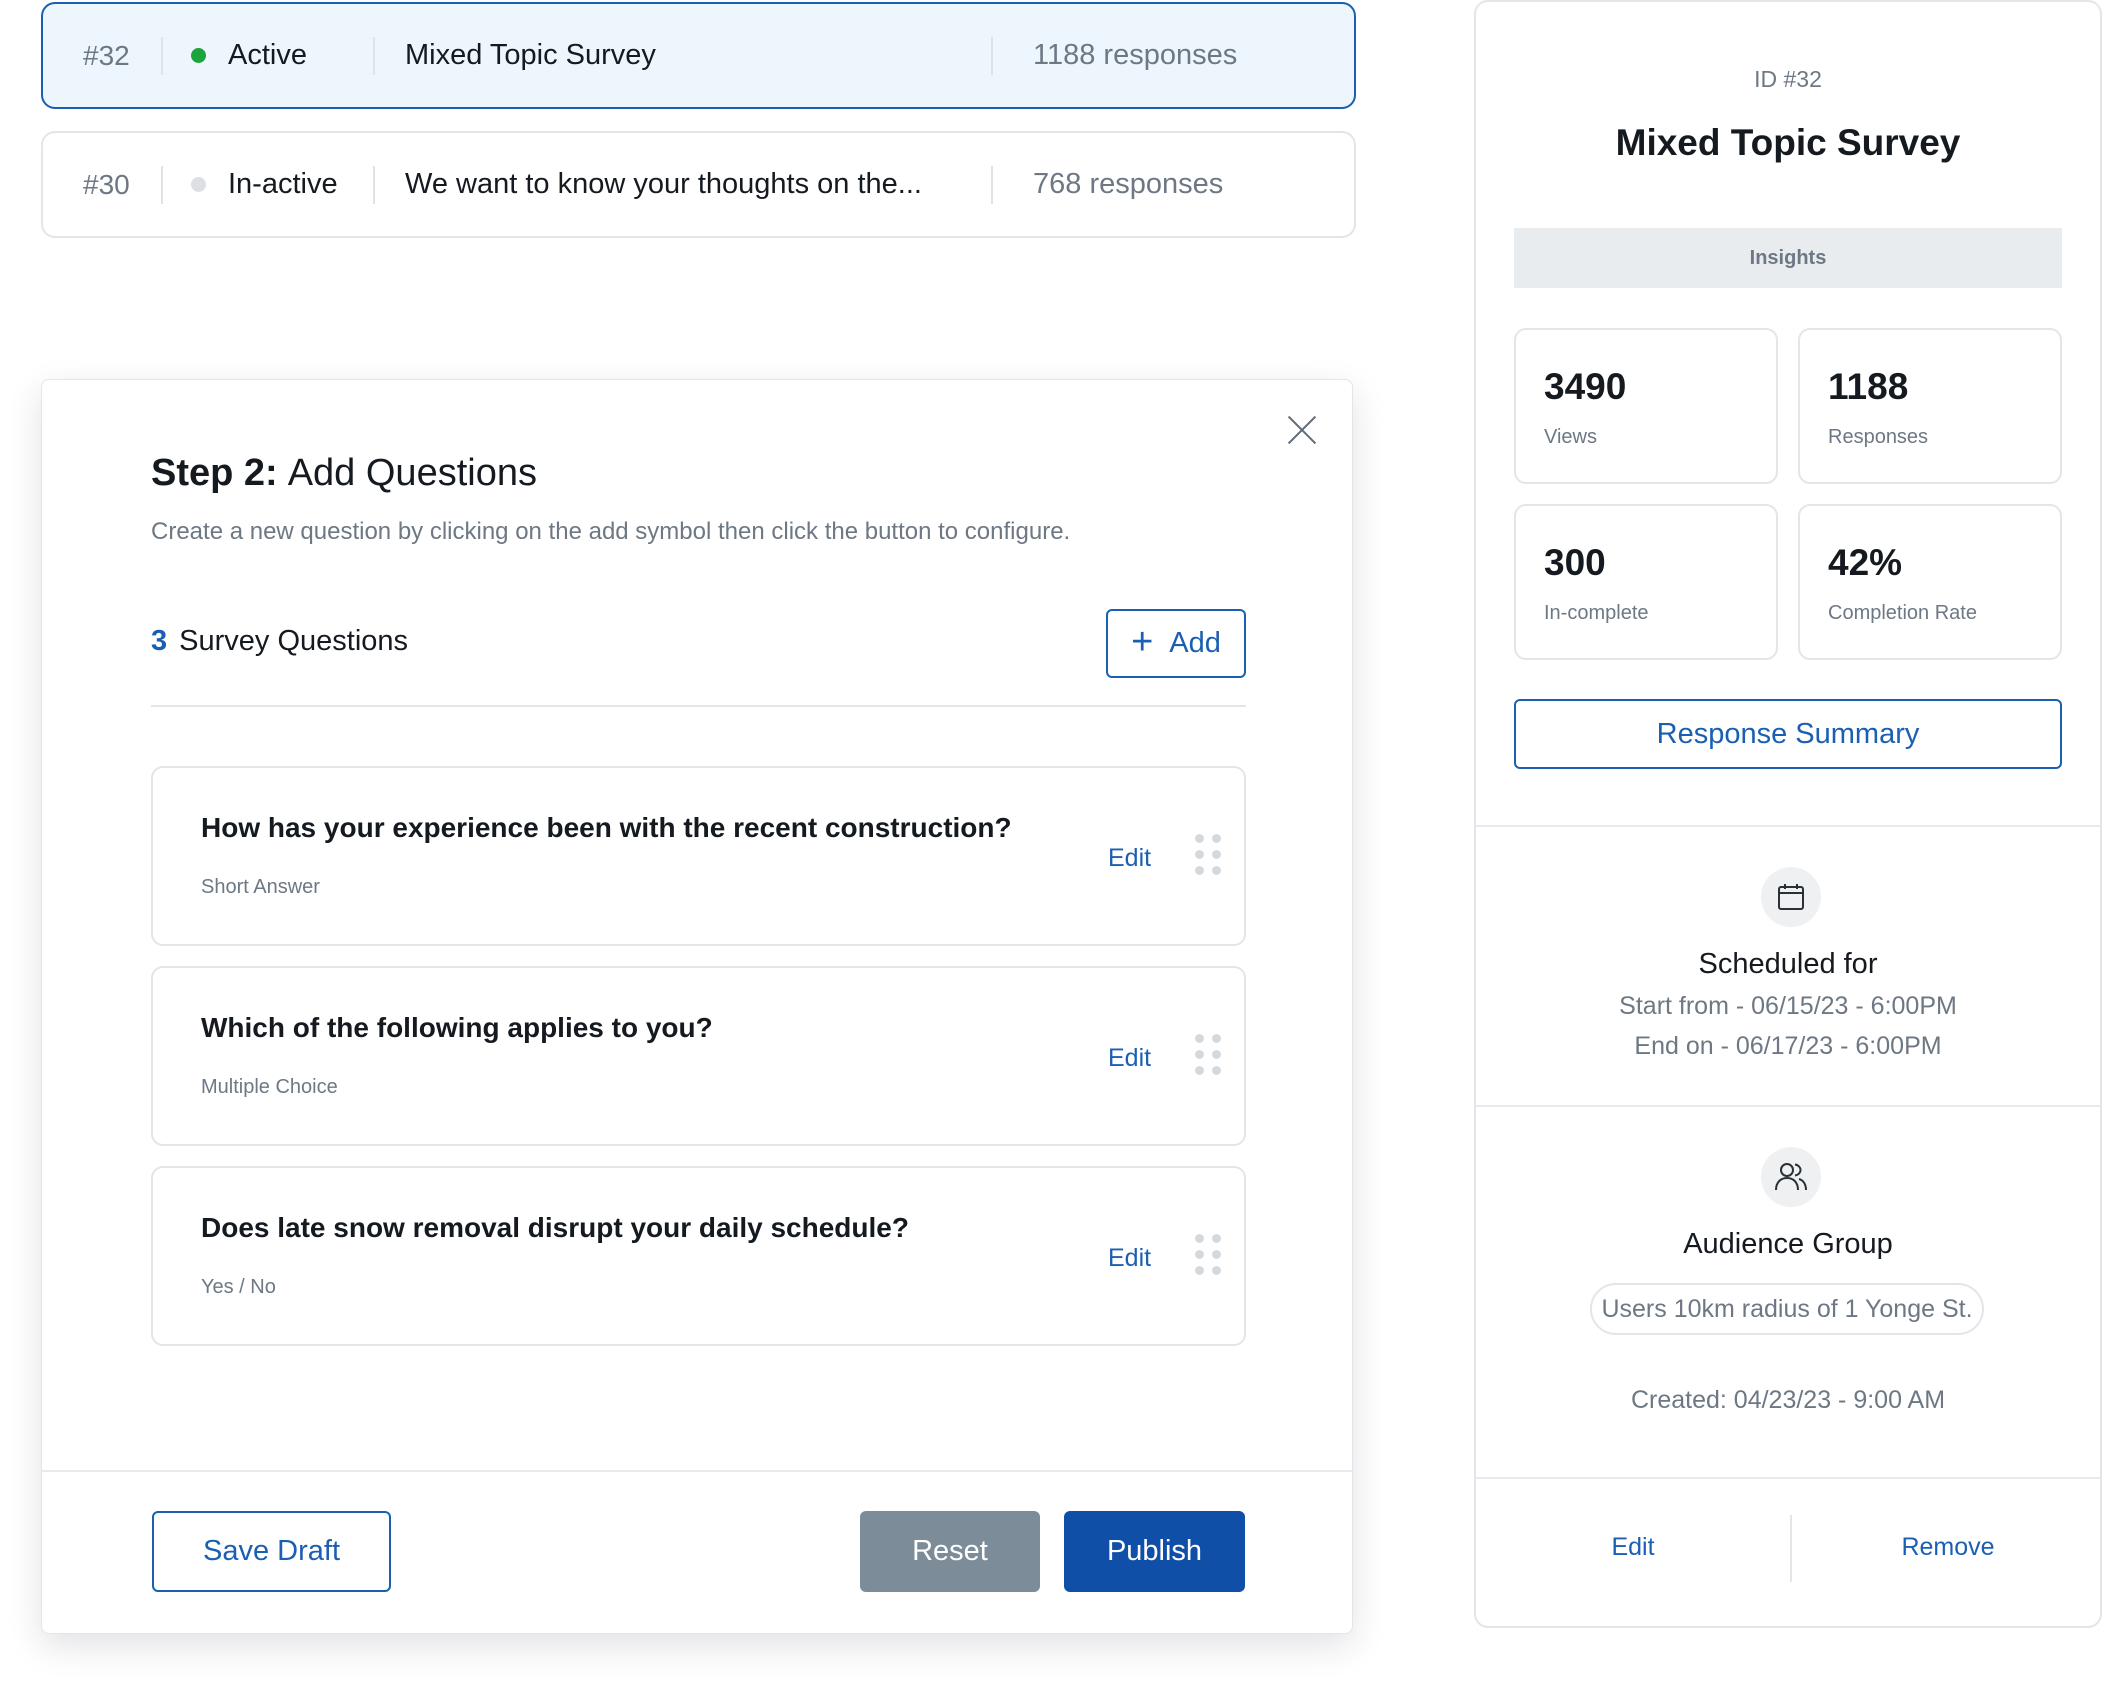 This screenshot has width=2102, height=1694. Describe the element at coordinates (106, 184) in the screenshot. I see `survey-id: #30` at that location.